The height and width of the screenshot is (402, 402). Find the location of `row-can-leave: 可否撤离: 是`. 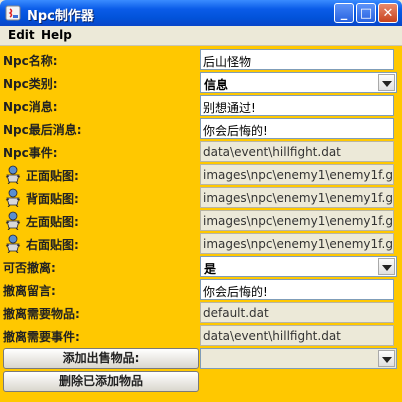

row-can-leave: 可否撤离: 是 is located at coordinates (201, 266).